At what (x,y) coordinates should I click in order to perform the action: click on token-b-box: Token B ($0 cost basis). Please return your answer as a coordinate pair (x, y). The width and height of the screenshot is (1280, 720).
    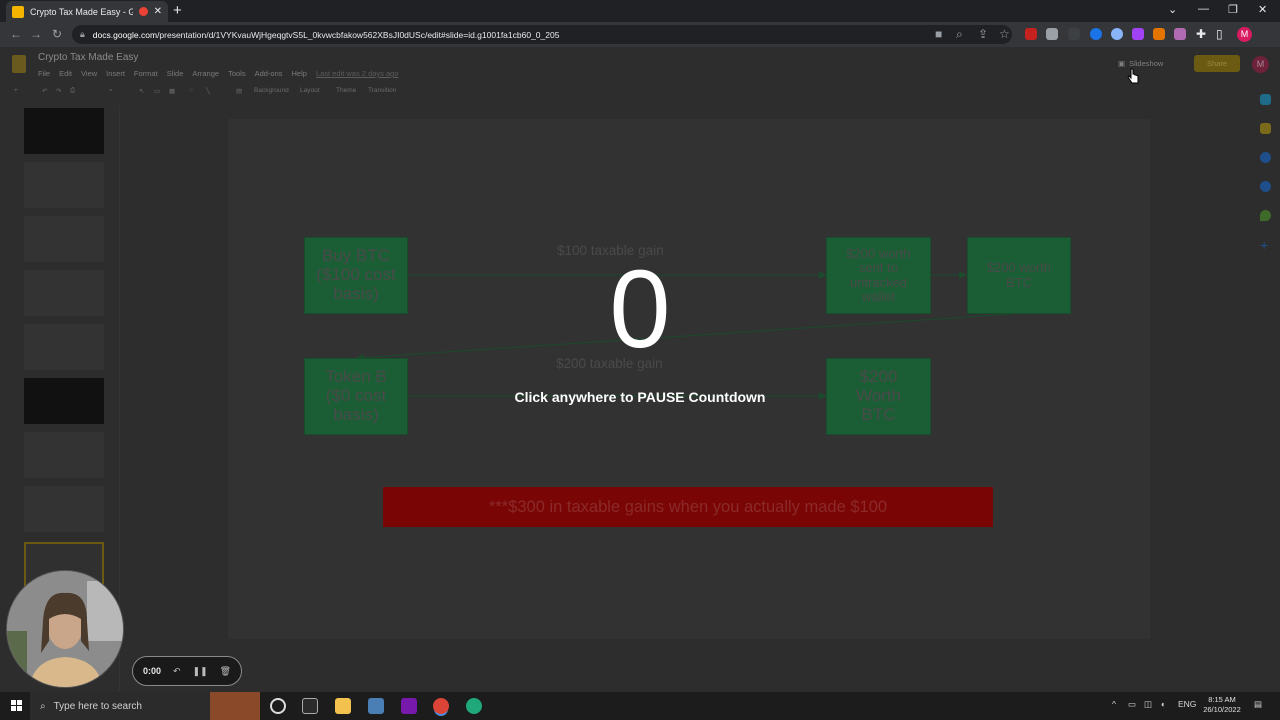
    Looking at the image, I should click on (356, 396).